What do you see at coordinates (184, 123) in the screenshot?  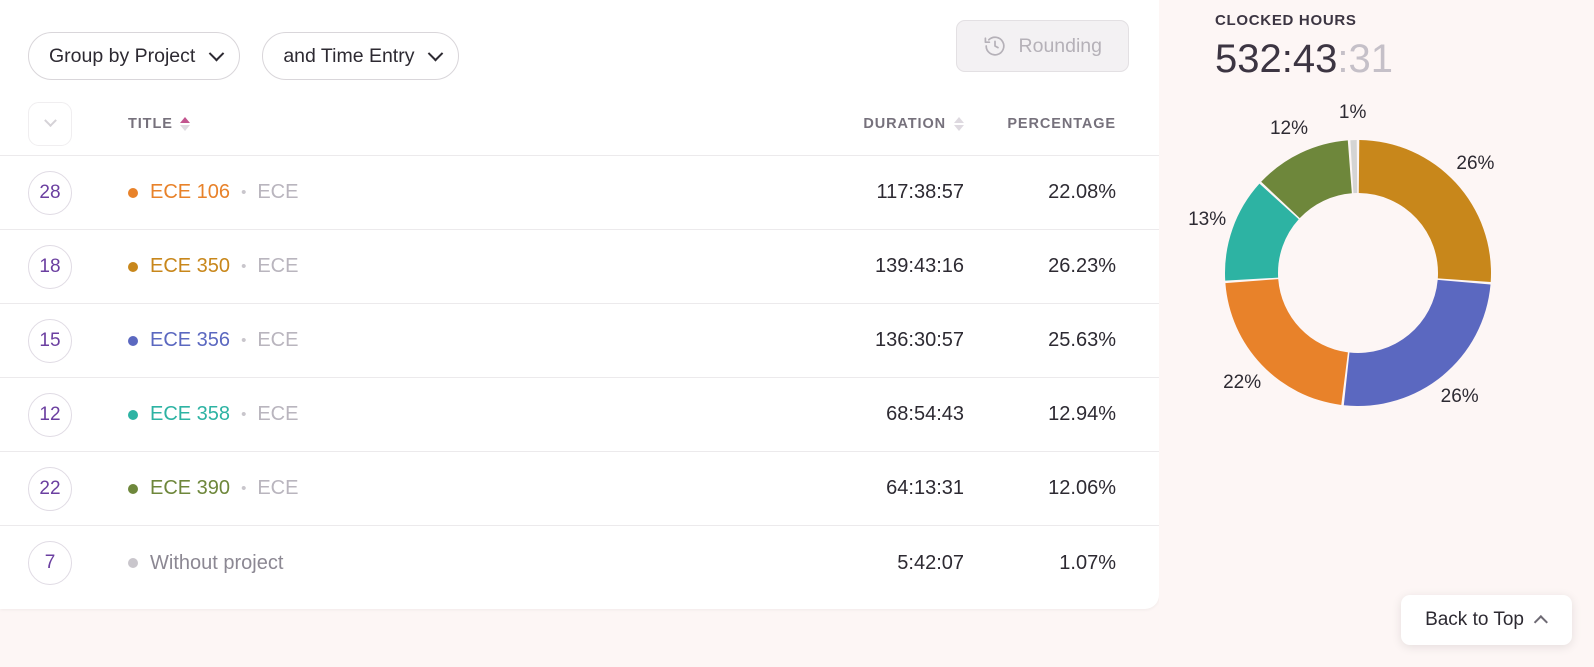 I see `sort-indicator-title-icon` at bounding box center [184, 123].